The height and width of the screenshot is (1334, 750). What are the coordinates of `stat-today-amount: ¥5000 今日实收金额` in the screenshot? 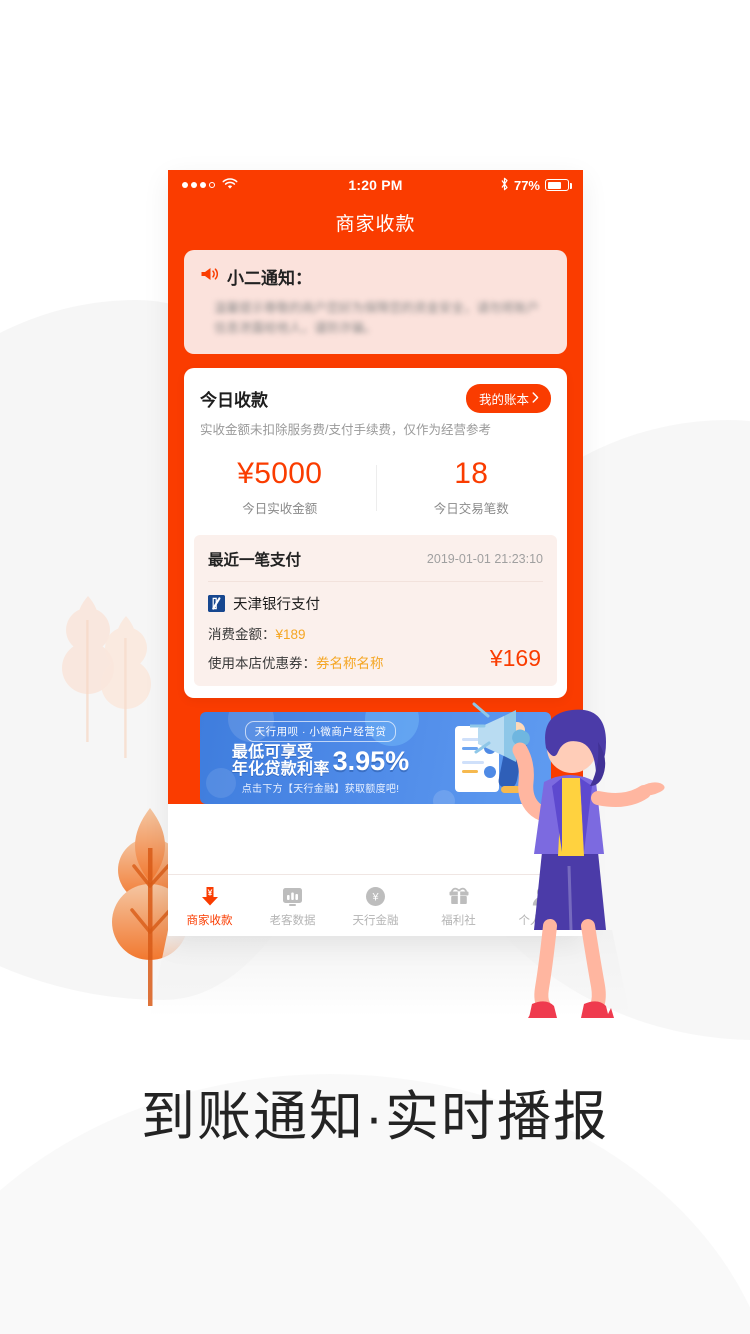 It's located at (280, 487).